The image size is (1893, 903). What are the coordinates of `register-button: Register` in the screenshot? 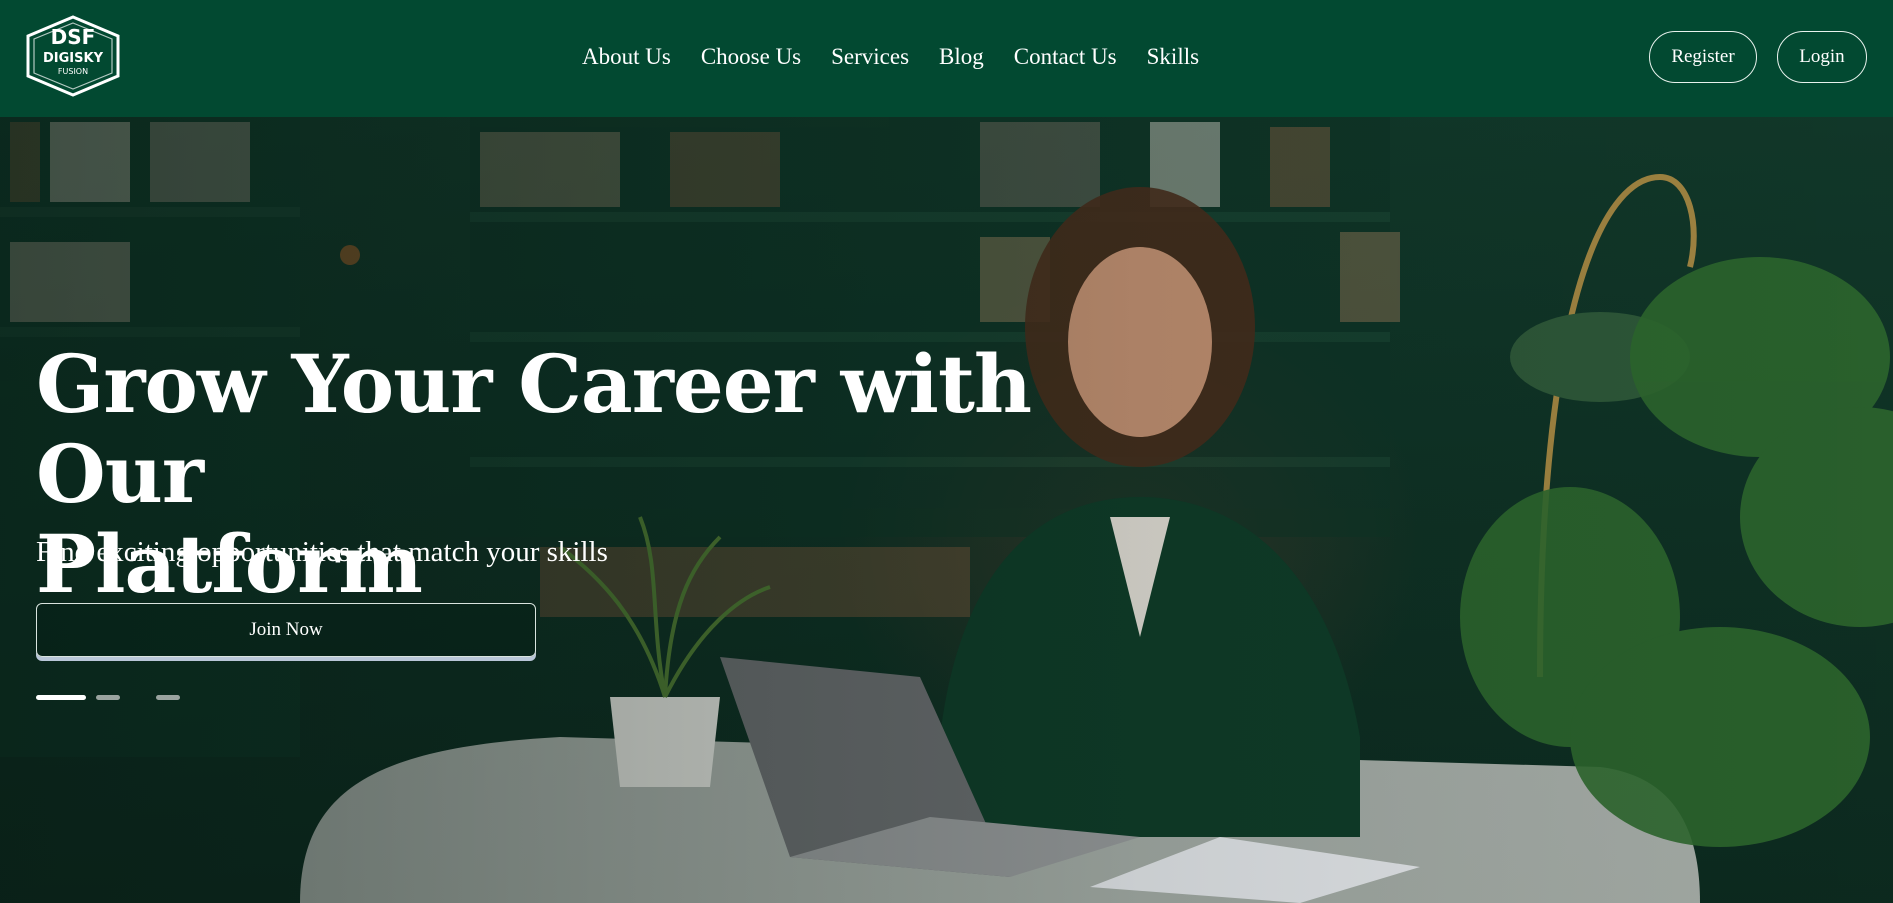 It's located at (1703, 57).